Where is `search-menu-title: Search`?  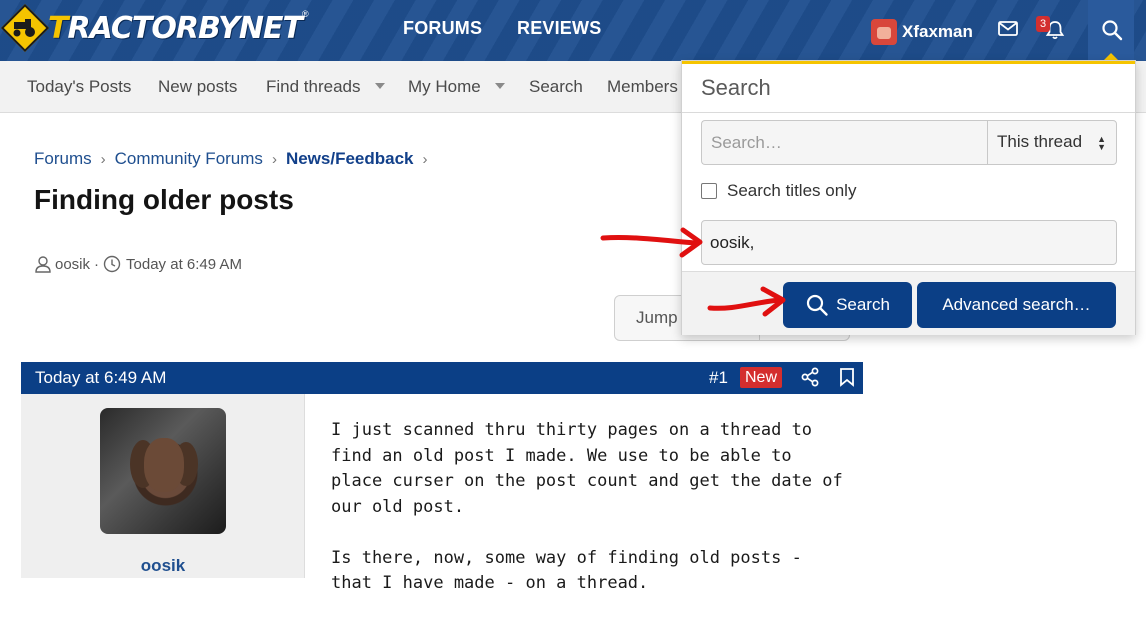
search-menu-title: Search is located at coordinates (736, 87).